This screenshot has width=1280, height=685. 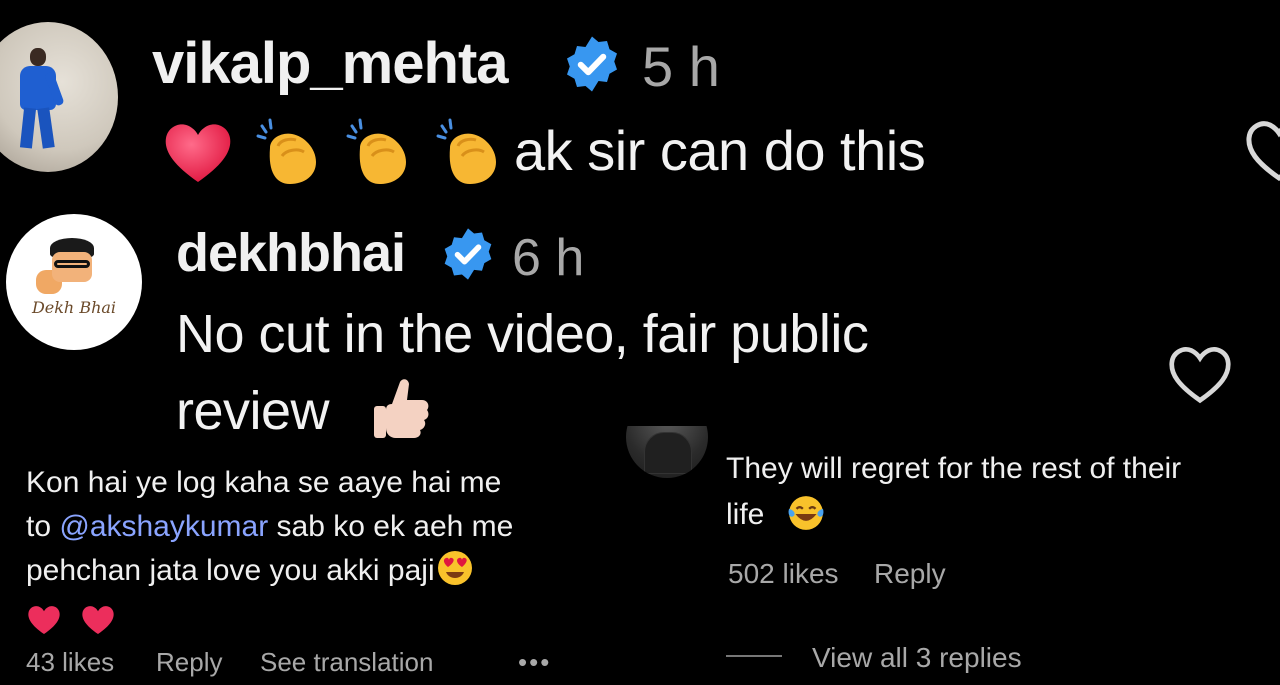 What do you see at coordinates (720, 150) in the screenshot?
I see `comment-text: ak sir can do this` at bounding box center [720, 150].